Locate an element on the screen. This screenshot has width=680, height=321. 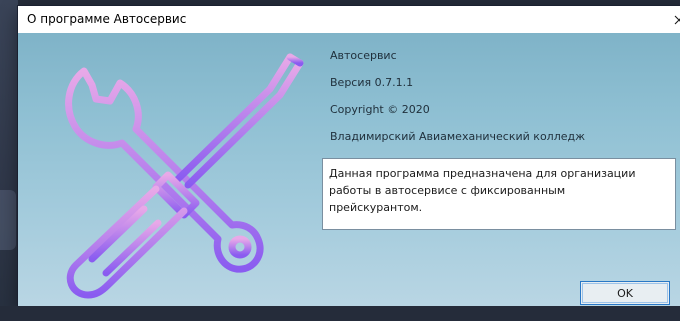
company-label: Владимирский Авиамеханический колледж is located at coordinates (458, 136).